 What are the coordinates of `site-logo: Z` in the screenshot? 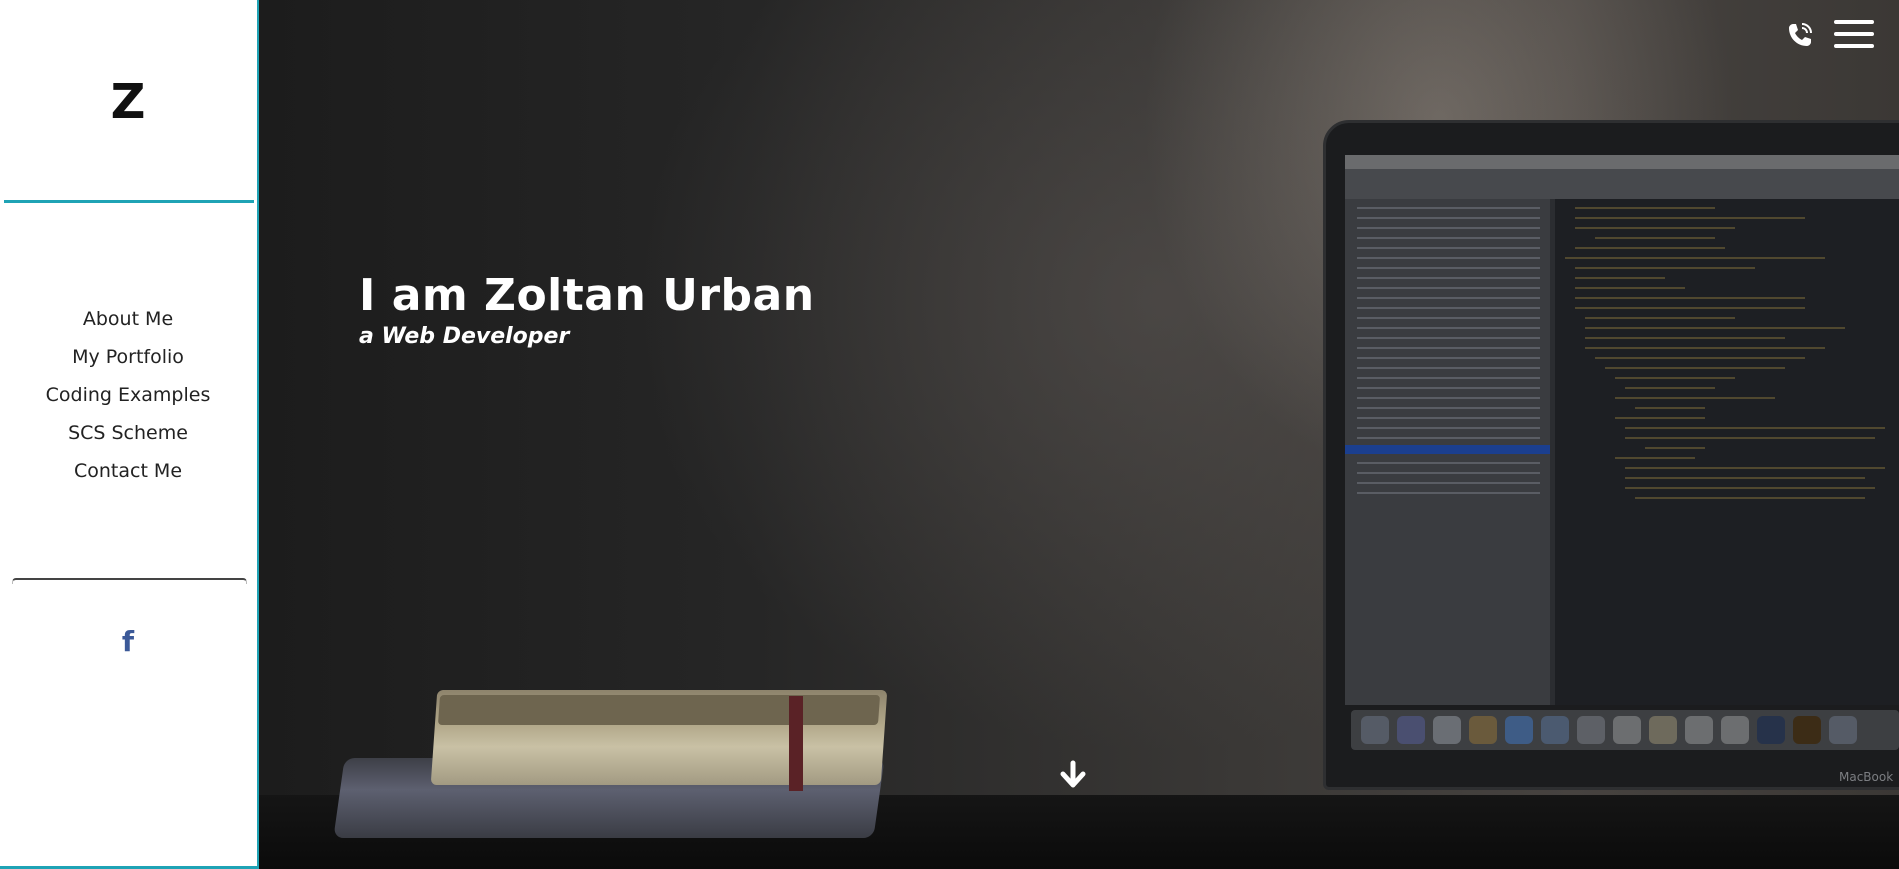 It's located at (128, 102).